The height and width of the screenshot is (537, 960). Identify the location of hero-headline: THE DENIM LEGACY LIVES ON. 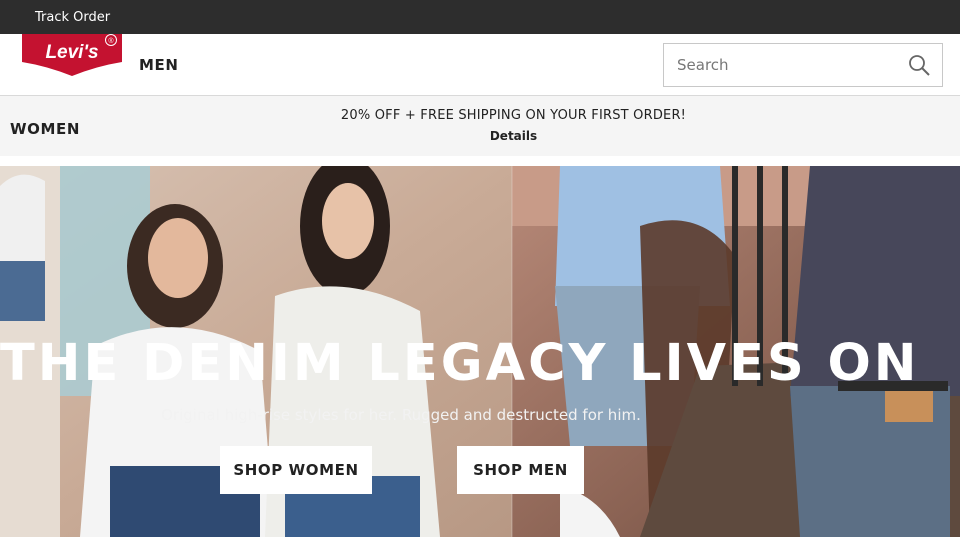
(460, 363).